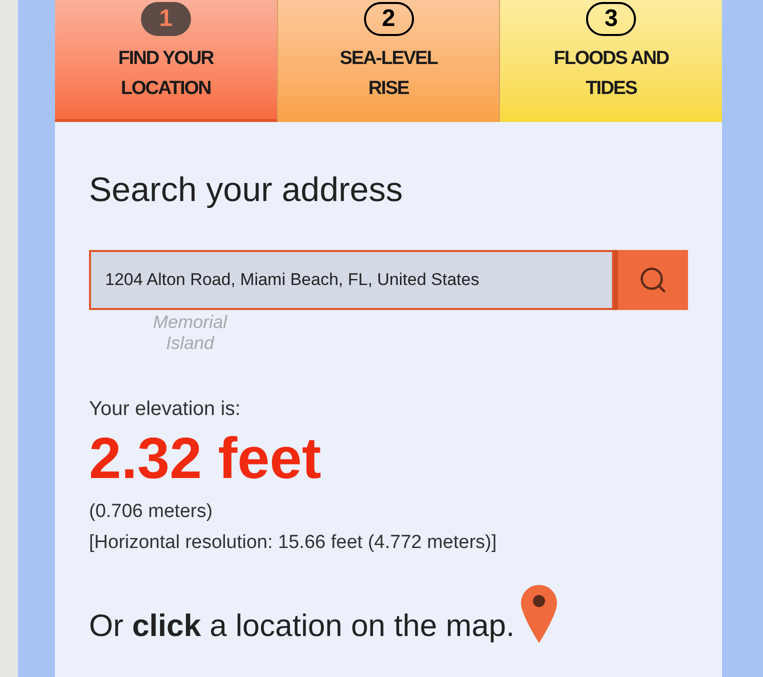 The width and height of the screenshot is (763, 677). I want to click on step-number: 3, so click(611, 19).